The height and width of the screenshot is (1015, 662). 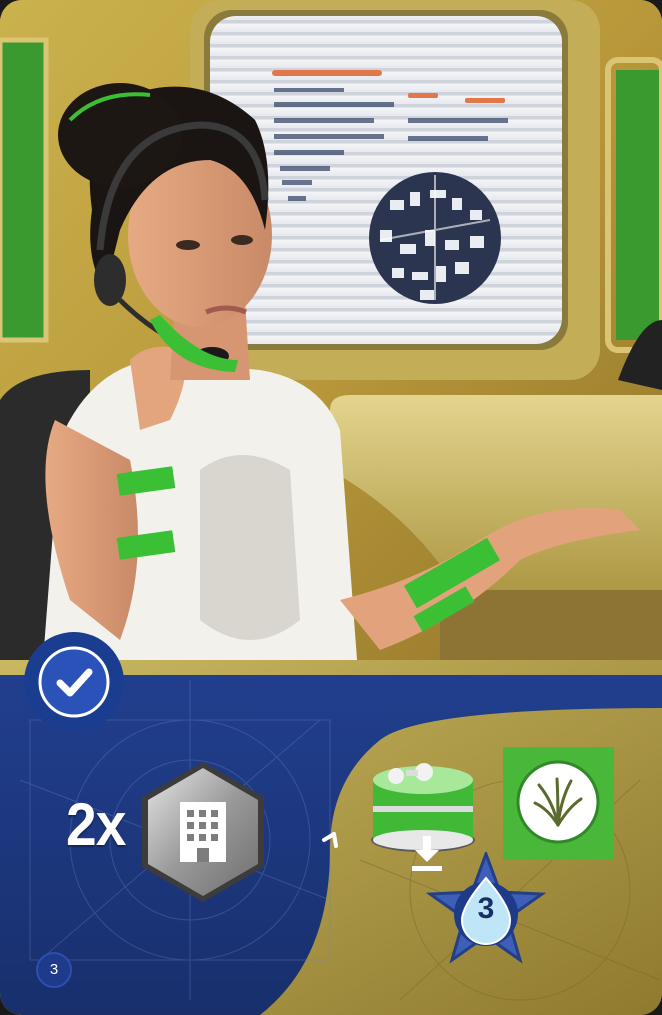 I want to click on plant-icon, so click(x=558, y=803).